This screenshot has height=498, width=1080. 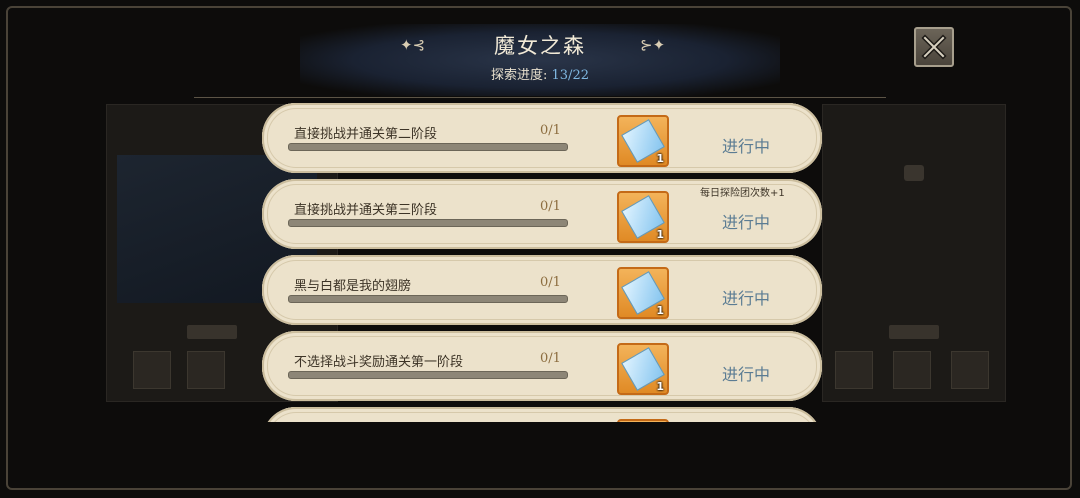 I want to click on task-row: 直接挑战并通关第二阶段 0/1 1 进行中, so click(x=542, y=138).